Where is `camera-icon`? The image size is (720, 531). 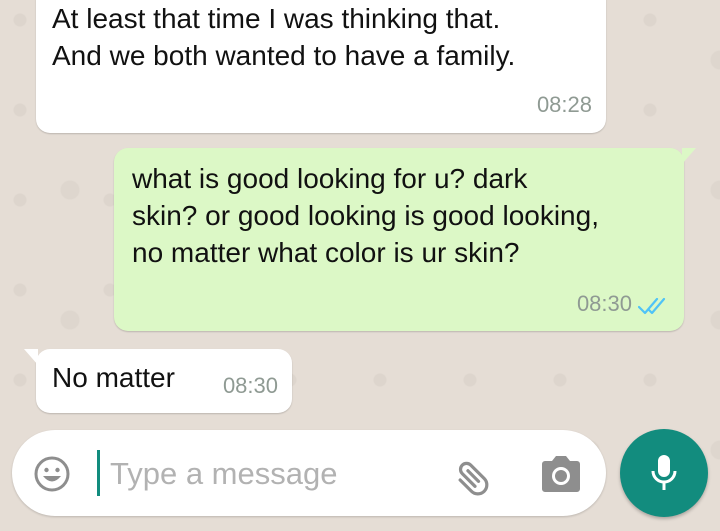 camera-icon is located at coordinates (561, 474).